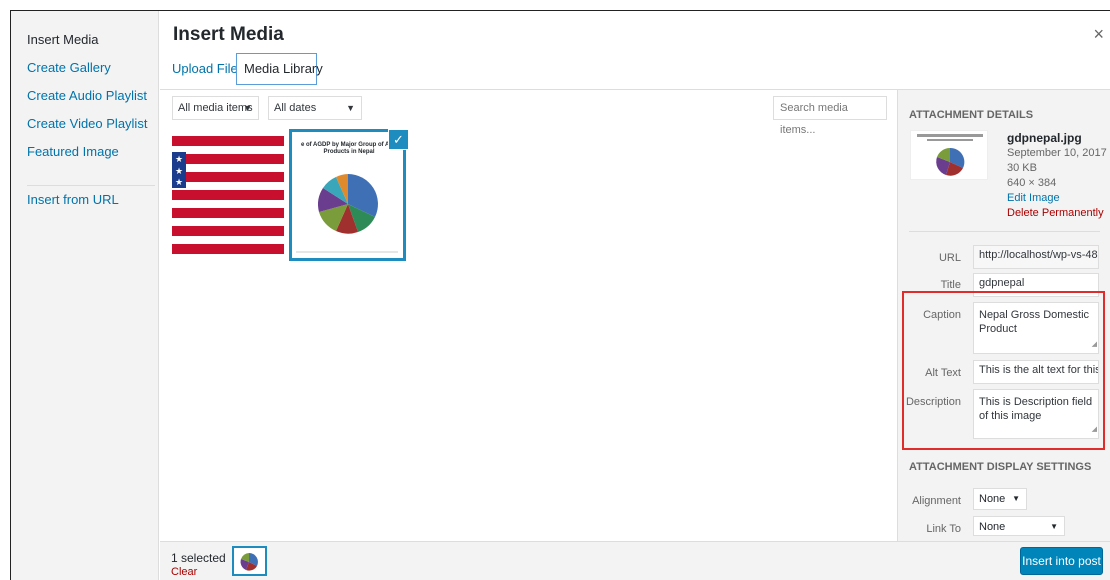  Describe the element at coordinates (73, 199) in the screenshot. I see `menu-item-insert-from-url: Insert from URL` at that location.